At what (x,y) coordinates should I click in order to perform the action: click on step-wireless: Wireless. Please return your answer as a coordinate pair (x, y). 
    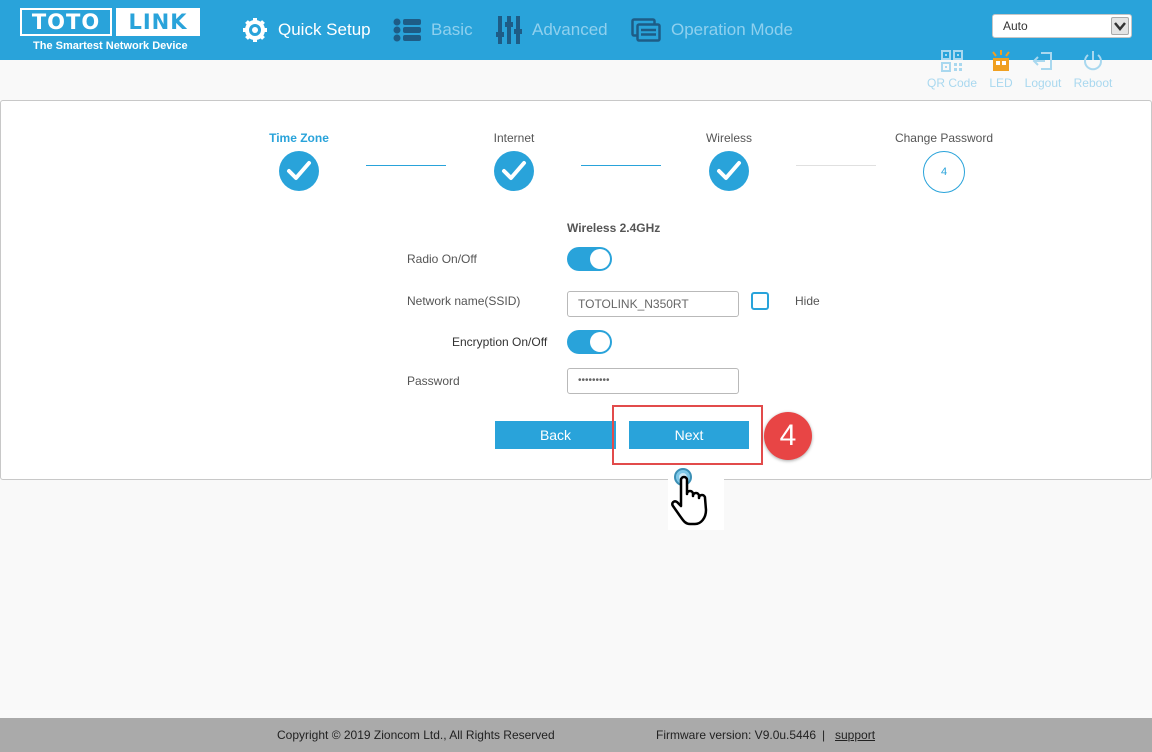
    Looking at the image, I should click on (729, 161).